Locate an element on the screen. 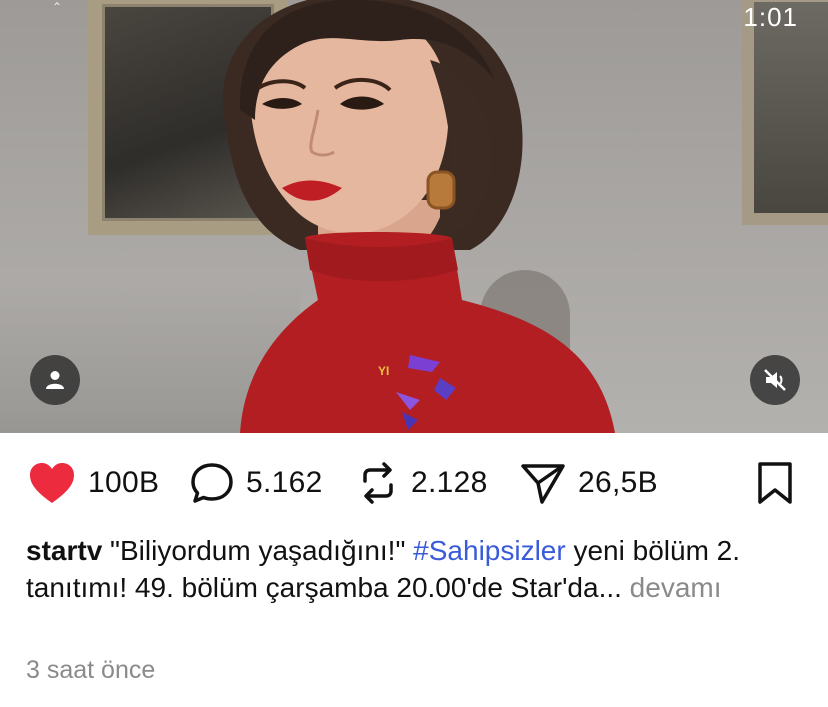  like-button: 100B is located at coordinates (93, 483).